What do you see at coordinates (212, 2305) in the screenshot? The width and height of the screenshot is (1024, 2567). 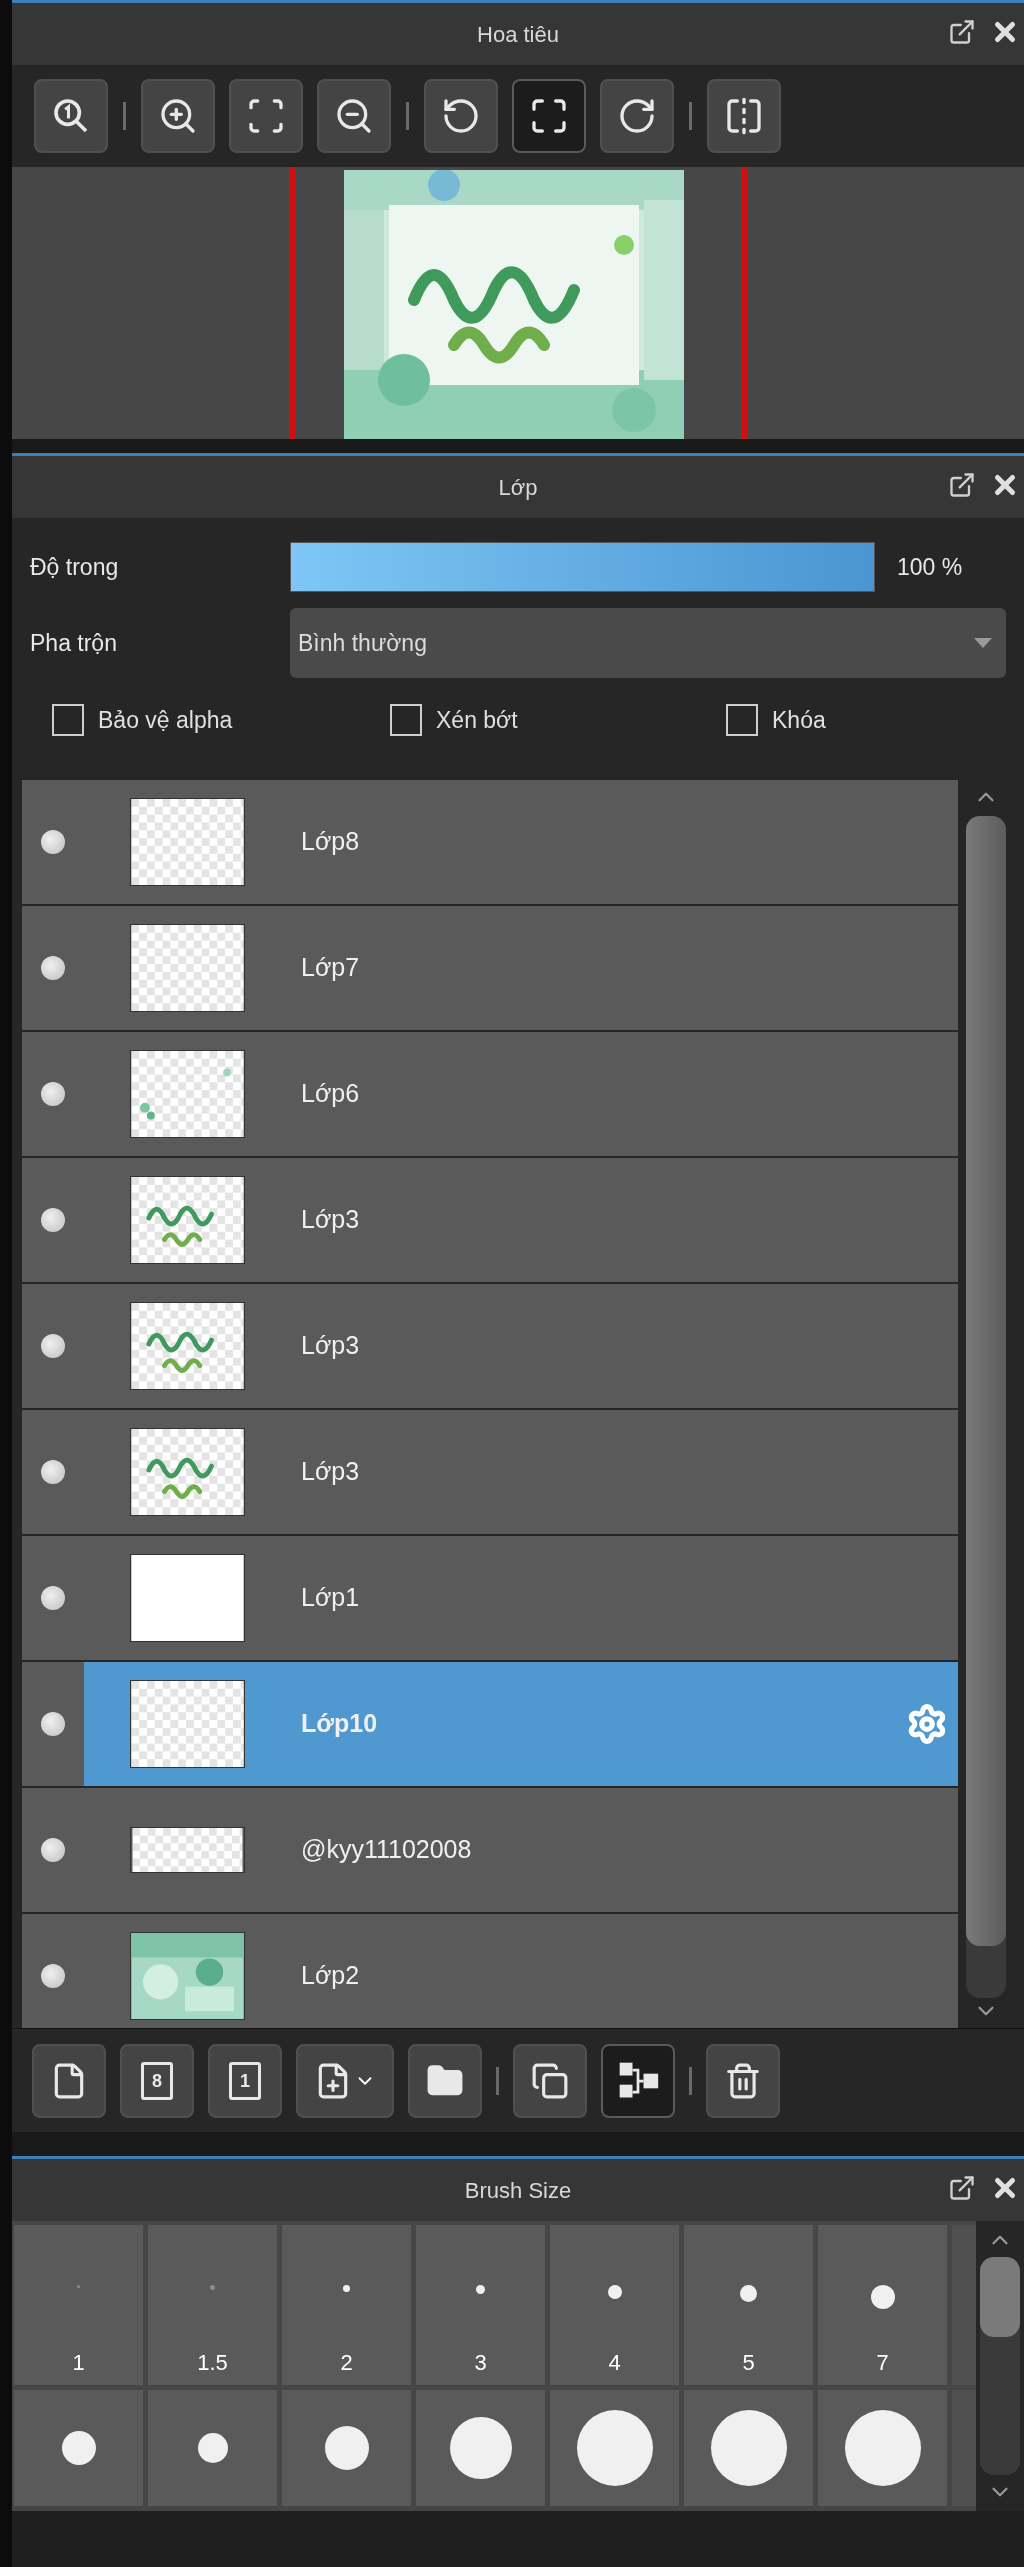 I see `brush-size-option: 1.5` at bounding box center [212, 2305].